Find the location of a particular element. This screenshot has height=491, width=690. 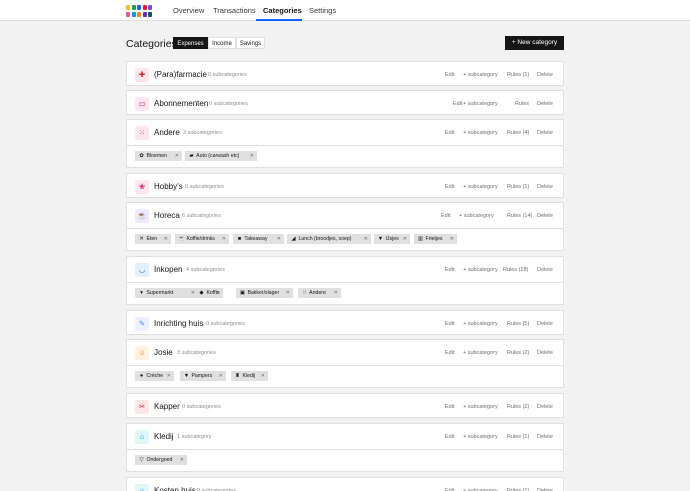

category-name: Inkopen is located at coordinates (168, 269).